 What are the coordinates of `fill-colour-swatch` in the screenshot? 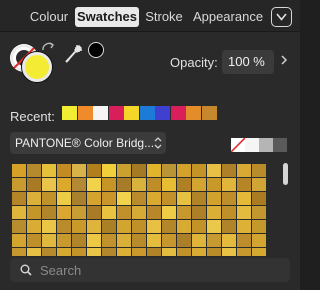 It's located at (37, 67).